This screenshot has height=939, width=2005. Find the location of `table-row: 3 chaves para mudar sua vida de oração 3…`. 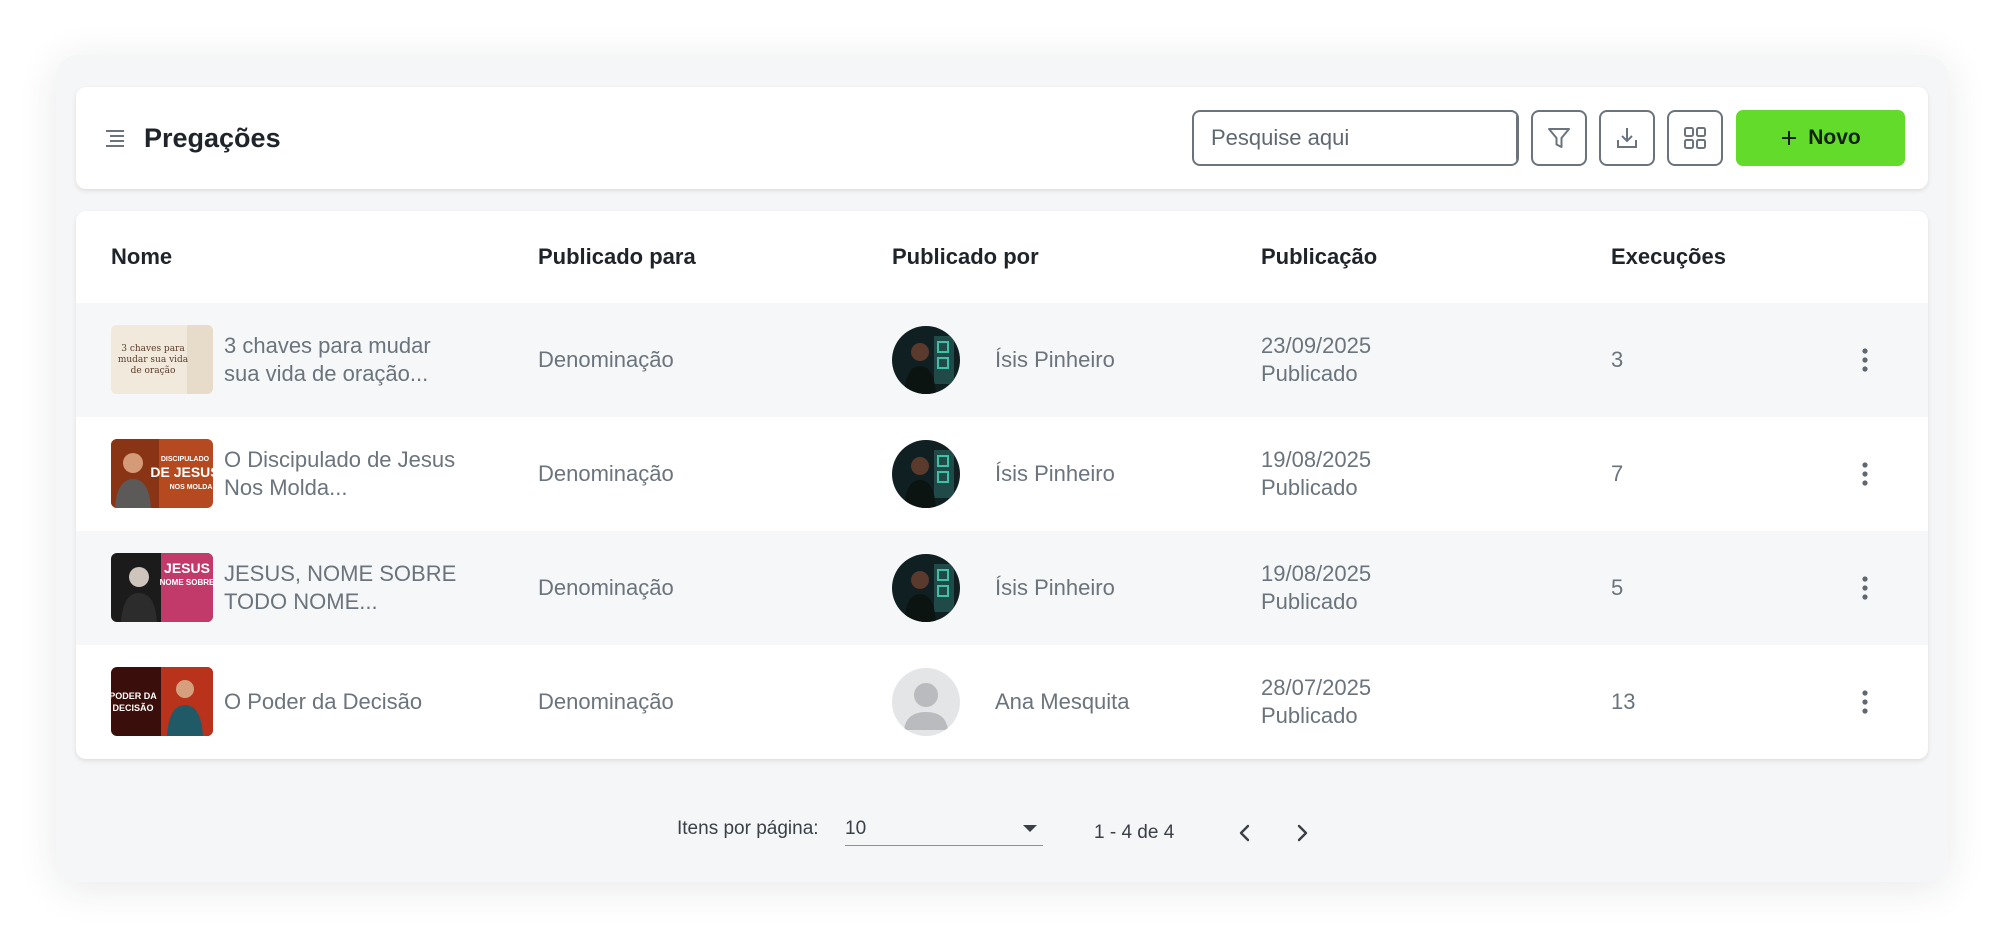

table-row: 3 chaves para mudar sua vida de oração 3… is located at coordinates (1002, 360).